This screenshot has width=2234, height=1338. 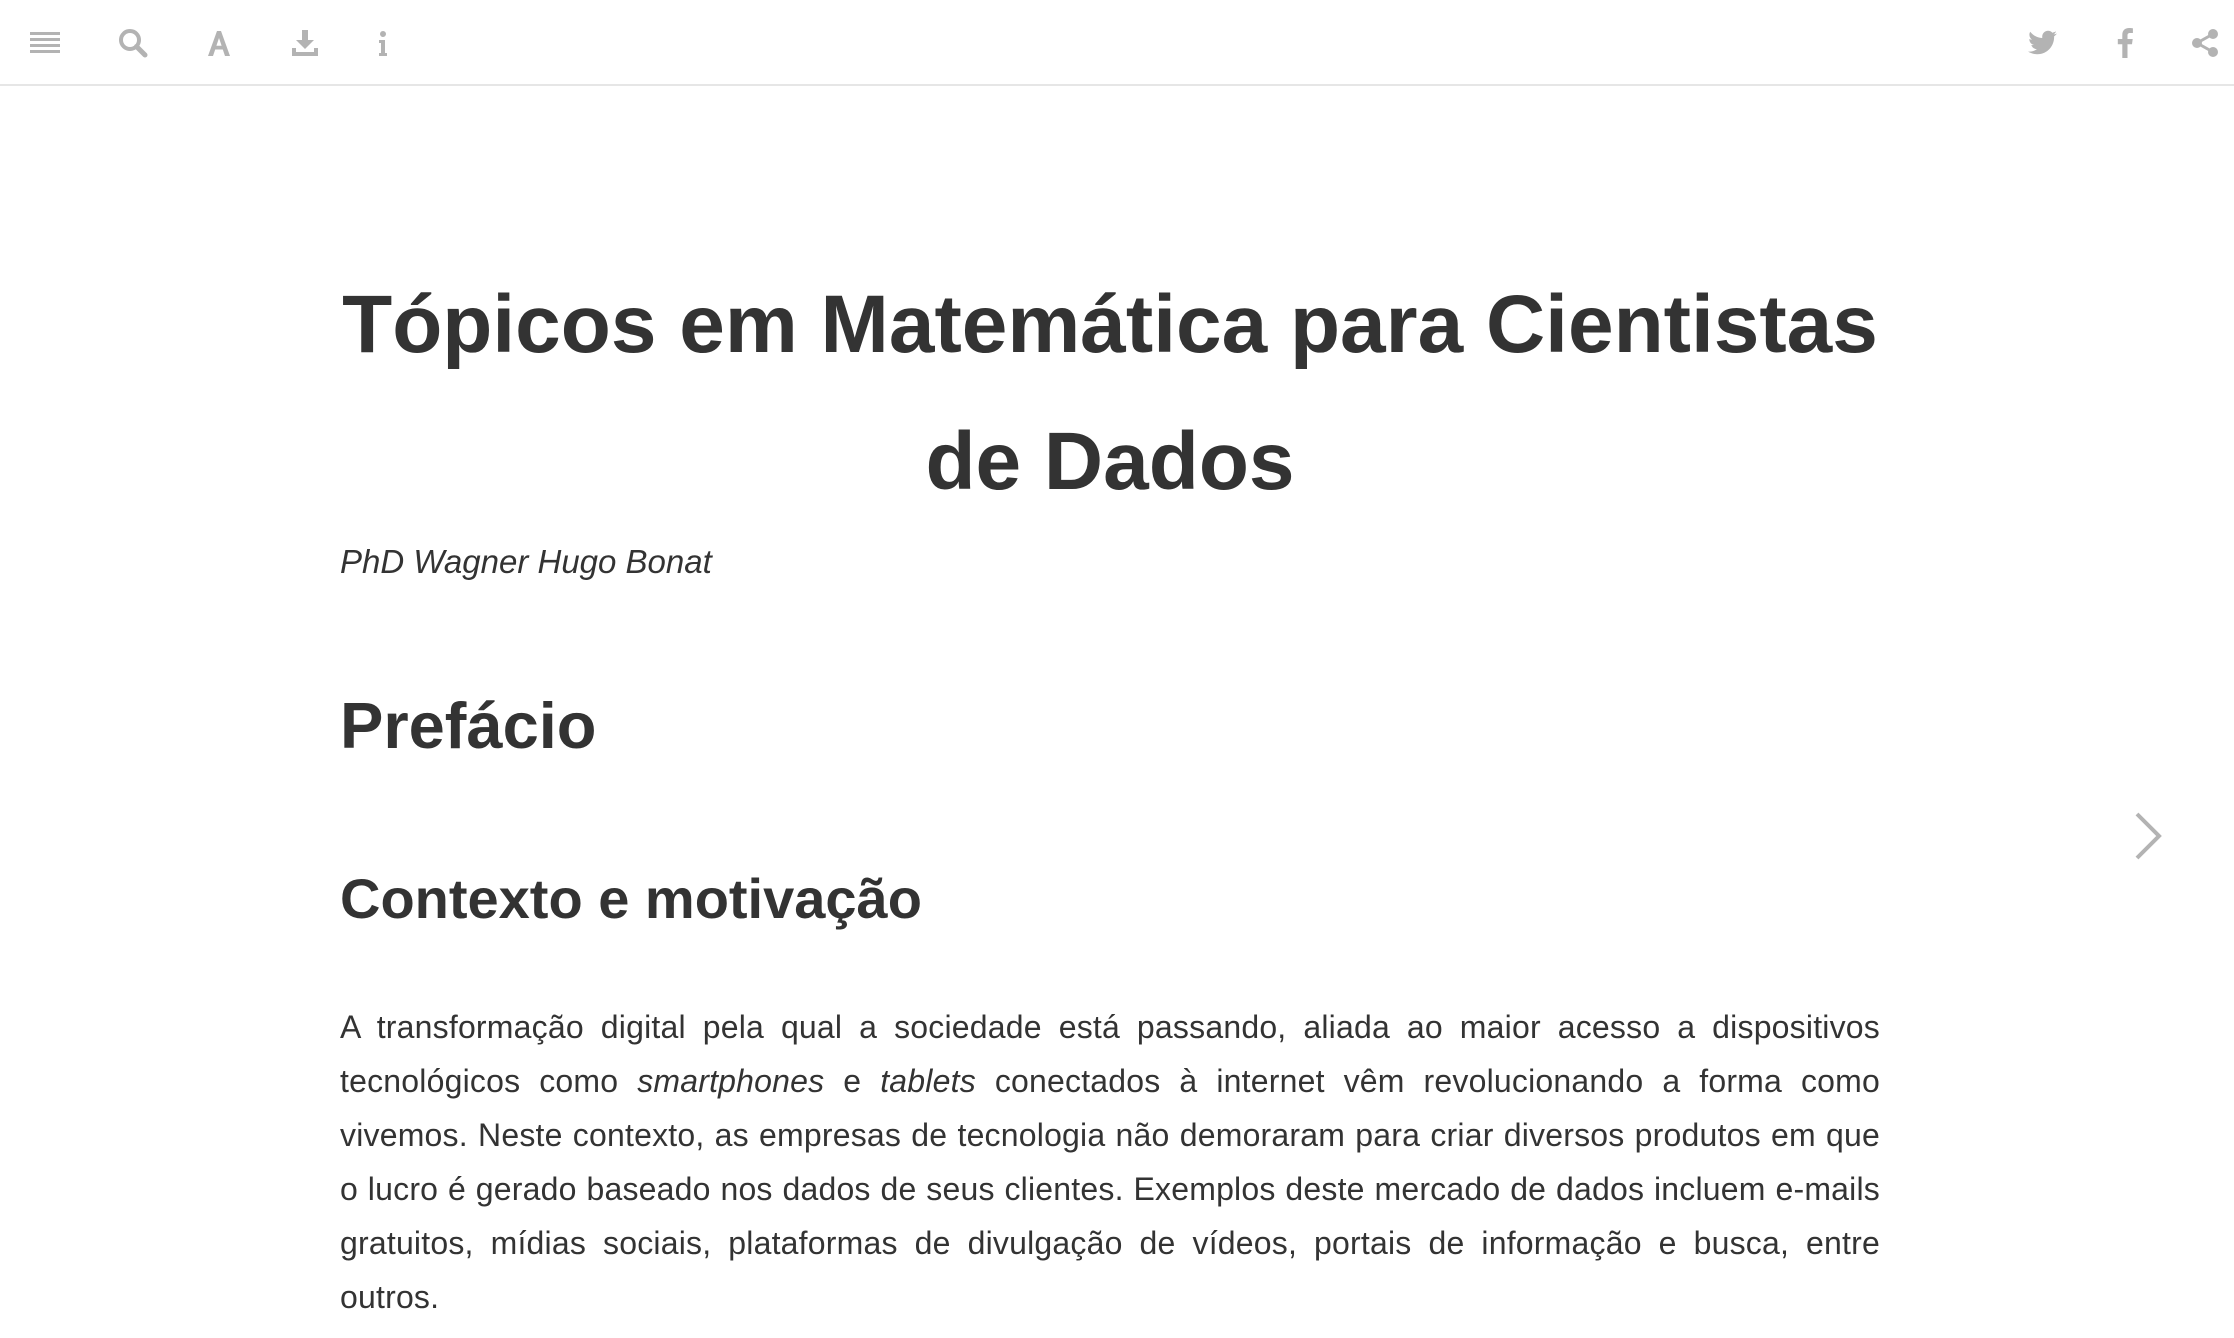 I want to click on book-toolbar, so click(x=1117, y=43).